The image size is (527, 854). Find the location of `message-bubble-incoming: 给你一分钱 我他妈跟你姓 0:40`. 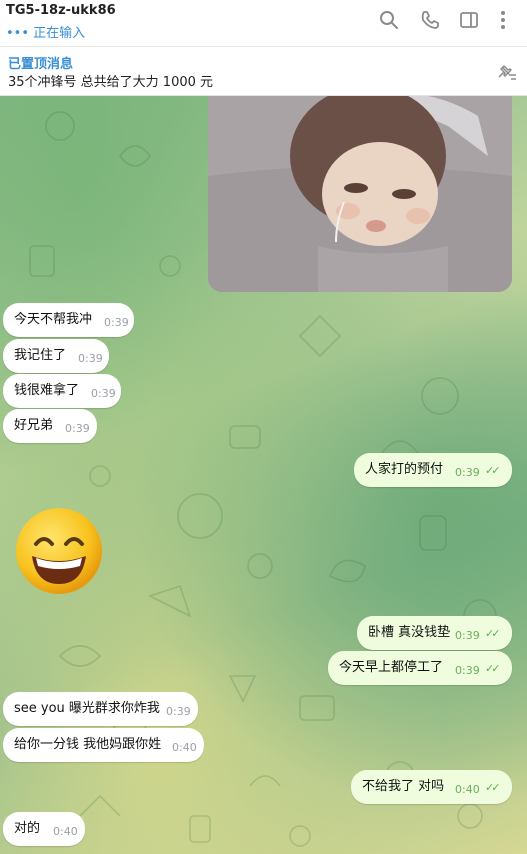

message-bubble-incoming: 给你一分钱 我他妈跟你姓 0:40 is located at coordinates (103, 745).